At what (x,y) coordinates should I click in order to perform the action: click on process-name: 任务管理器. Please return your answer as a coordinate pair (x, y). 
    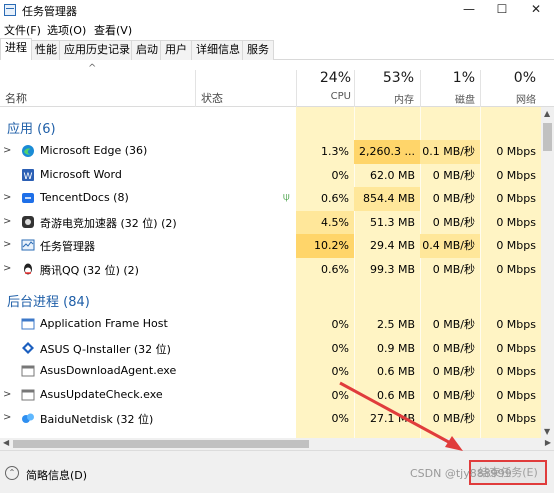
    Looking at the image, I should click on (67, 246).